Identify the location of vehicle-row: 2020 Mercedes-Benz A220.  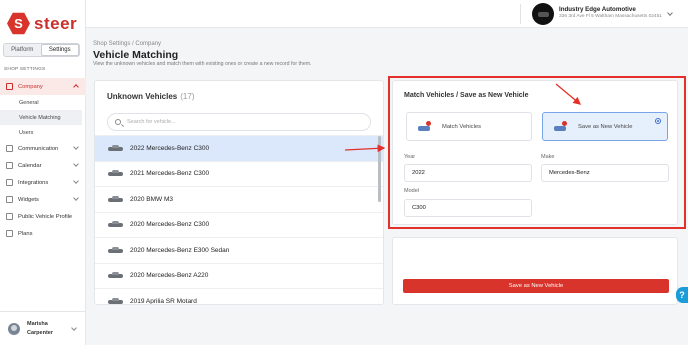
(239, 275).